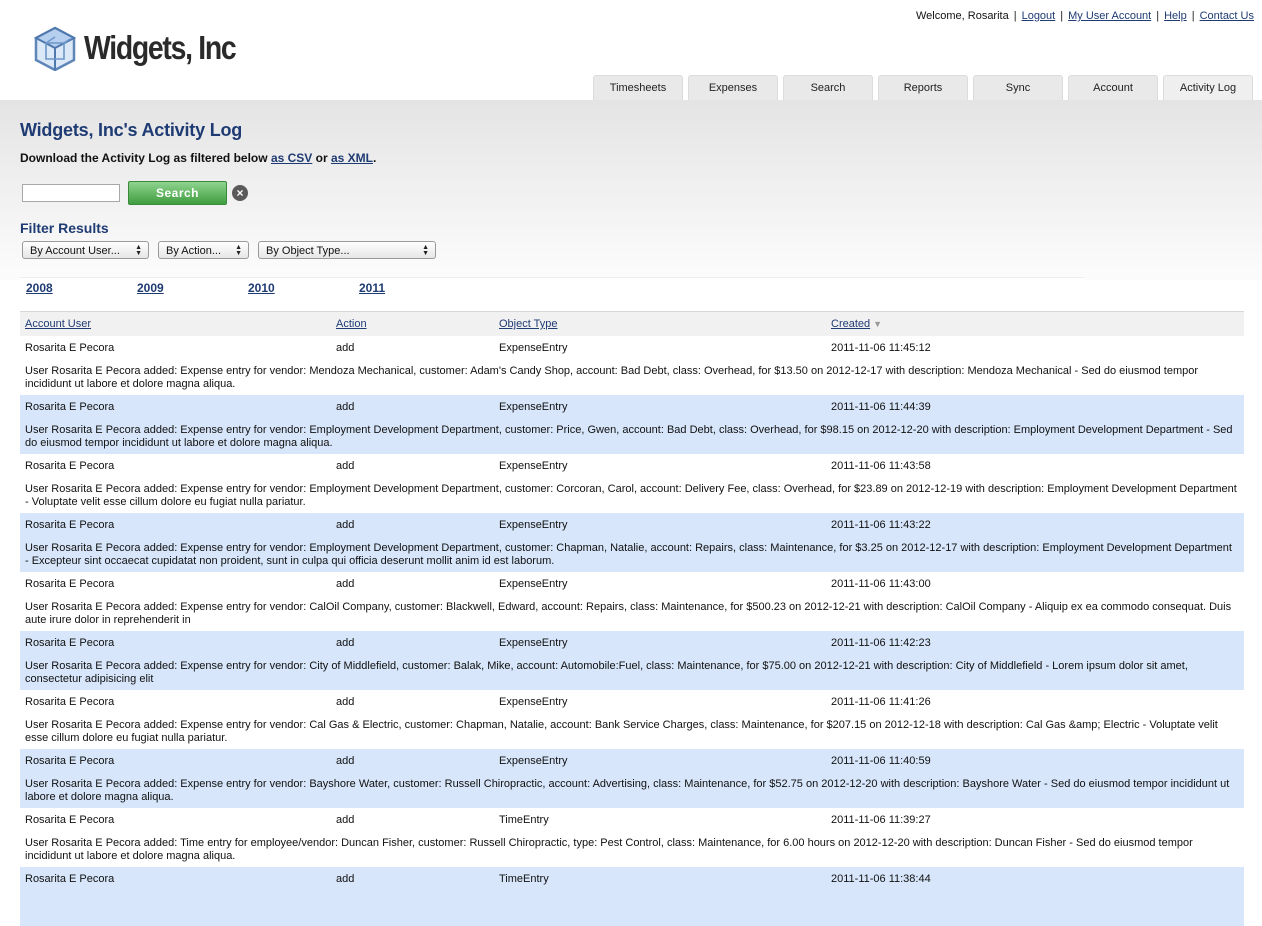 This screenshot has width=1262, height=926. Describe the element at coordinates (528, 324) in the screenshot. I see `header-object-type: Object Type` at that location.